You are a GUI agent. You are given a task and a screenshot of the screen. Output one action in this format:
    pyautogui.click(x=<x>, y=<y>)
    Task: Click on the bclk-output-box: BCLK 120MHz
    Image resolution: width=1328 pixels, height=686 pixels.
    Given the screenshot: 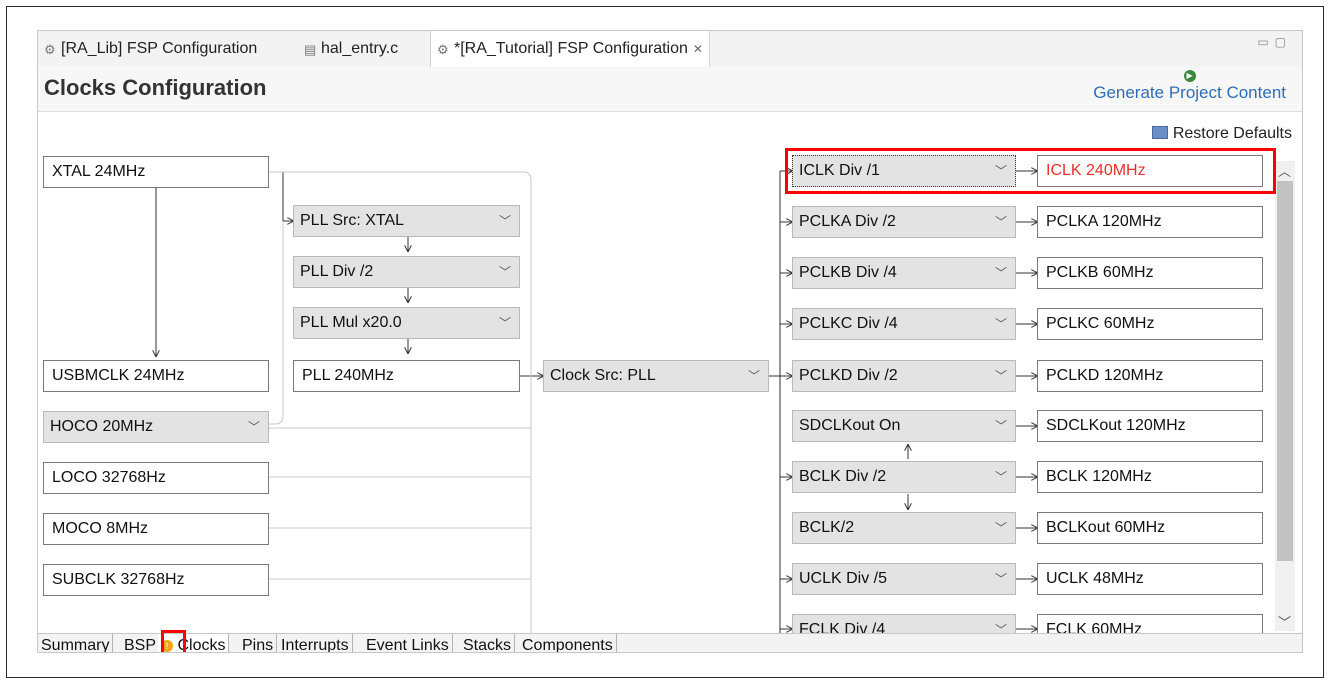 What is the action you would take?
    pyautogui.click(x=1150, y=477)
    